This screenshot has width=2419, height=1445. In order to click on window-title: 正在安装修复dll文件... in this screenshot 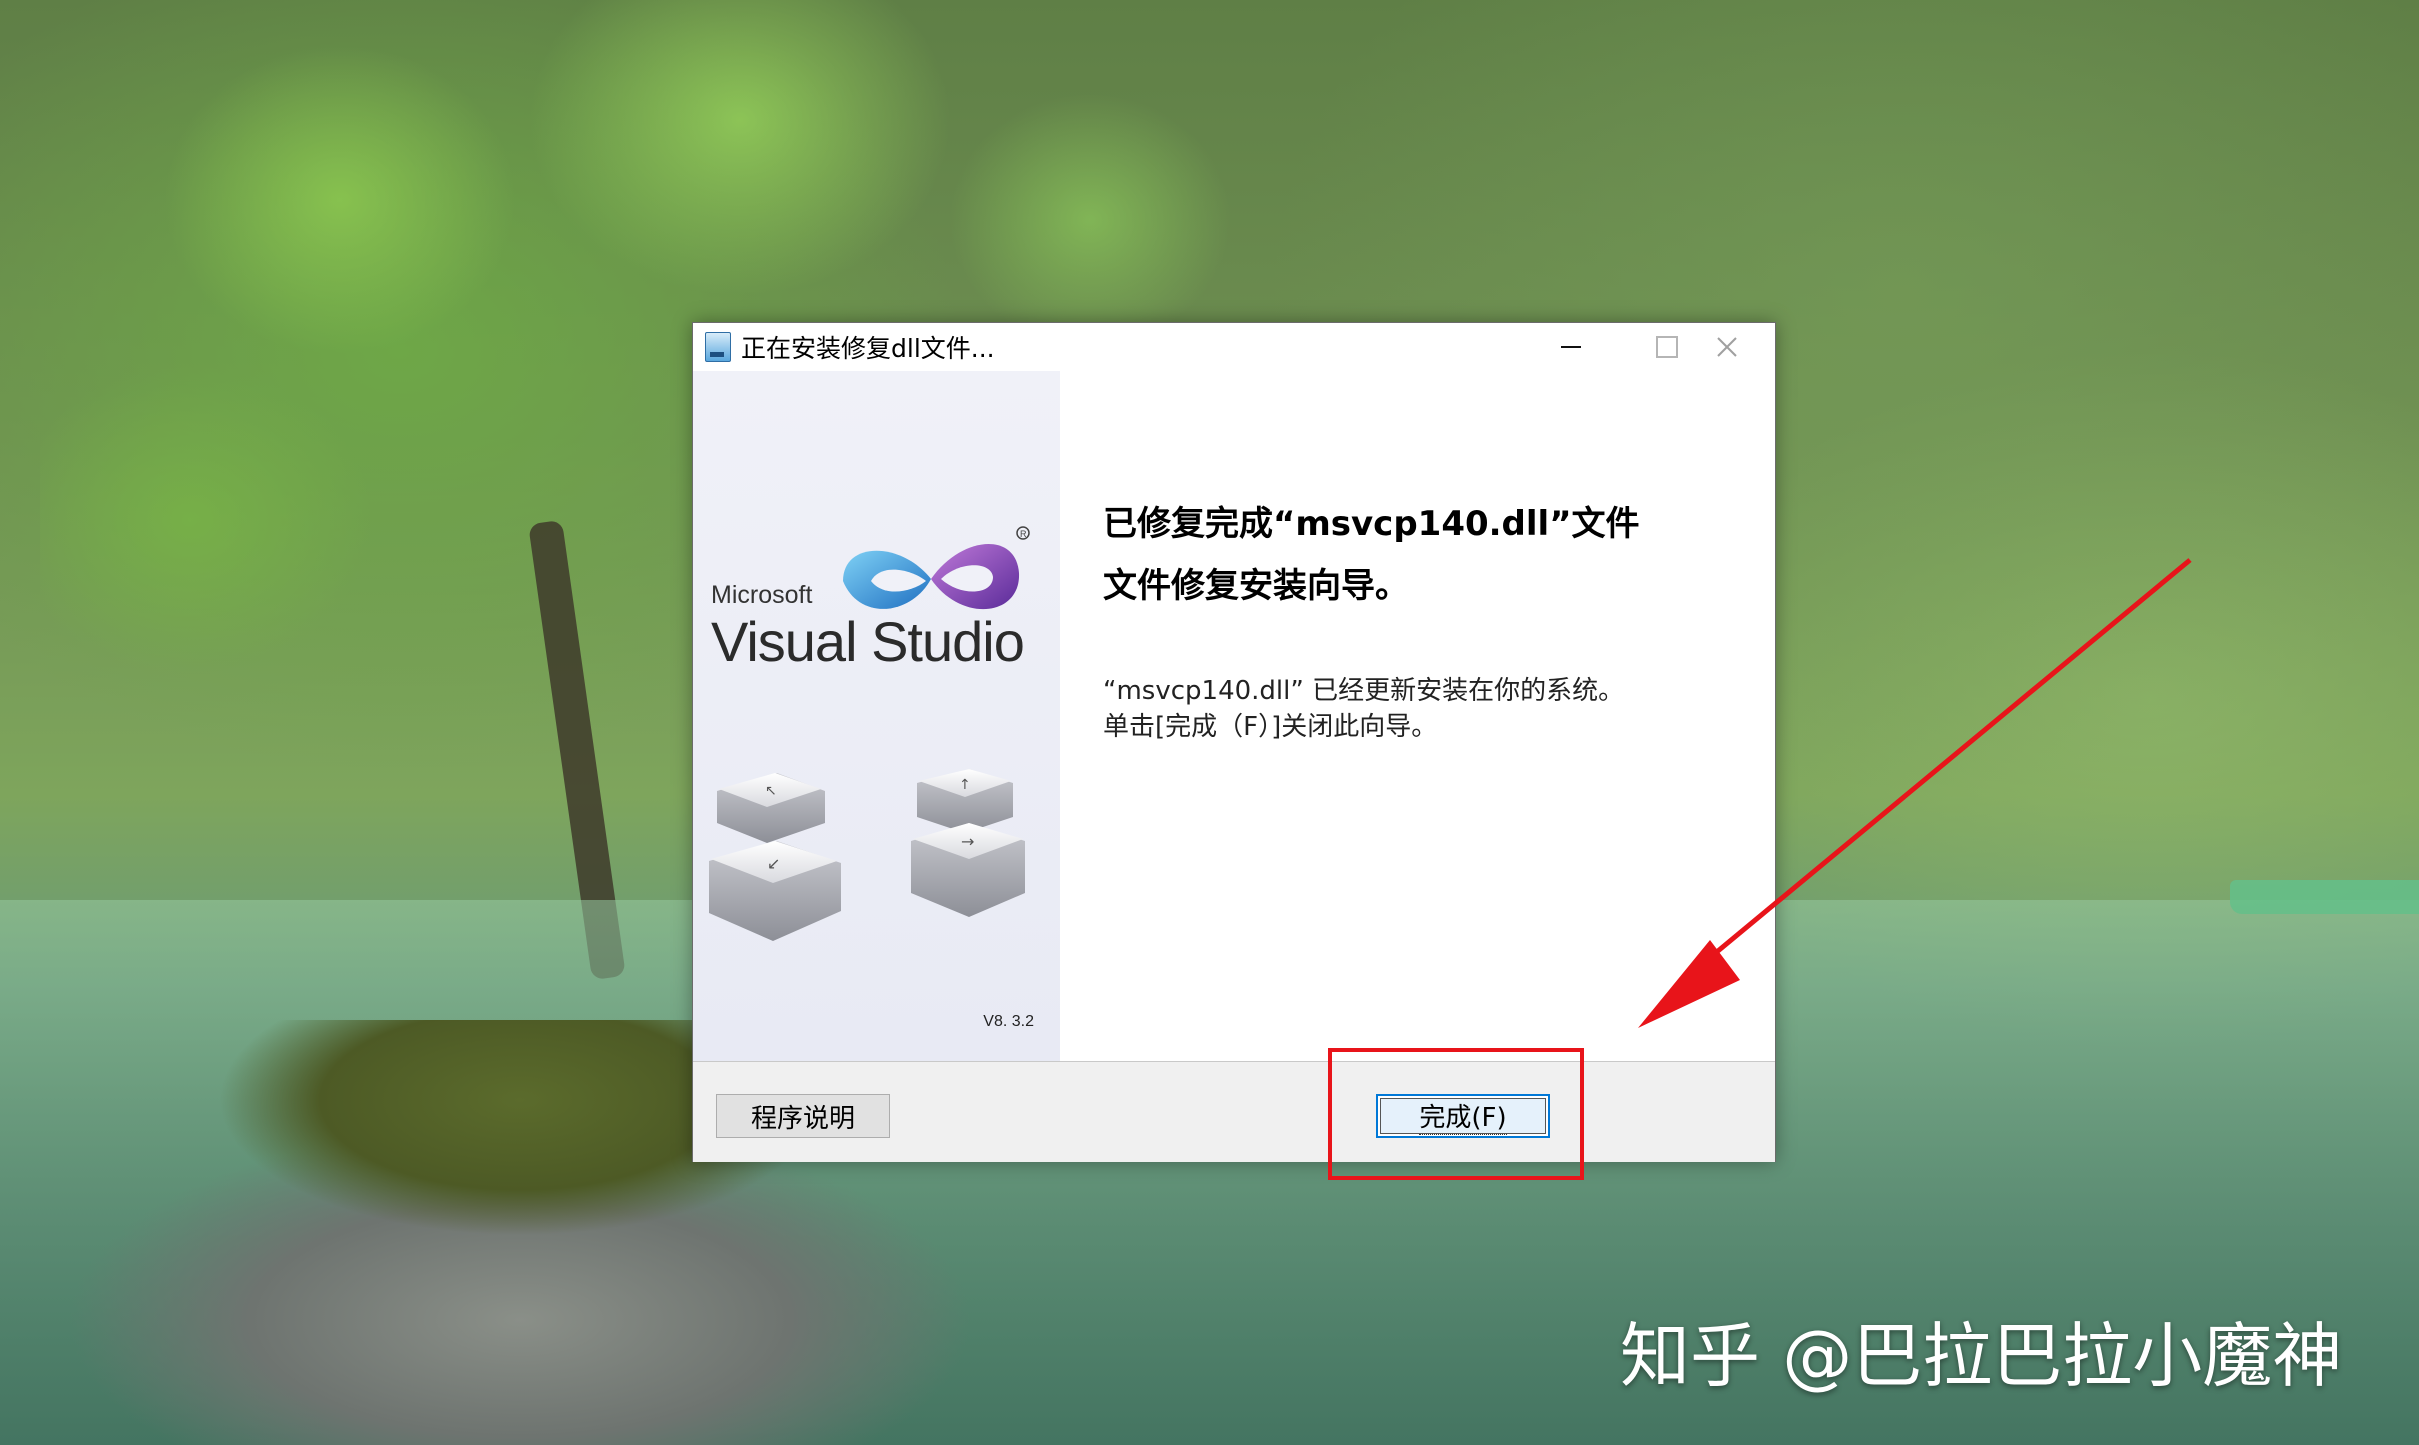, I will do `click(868, 348)`.